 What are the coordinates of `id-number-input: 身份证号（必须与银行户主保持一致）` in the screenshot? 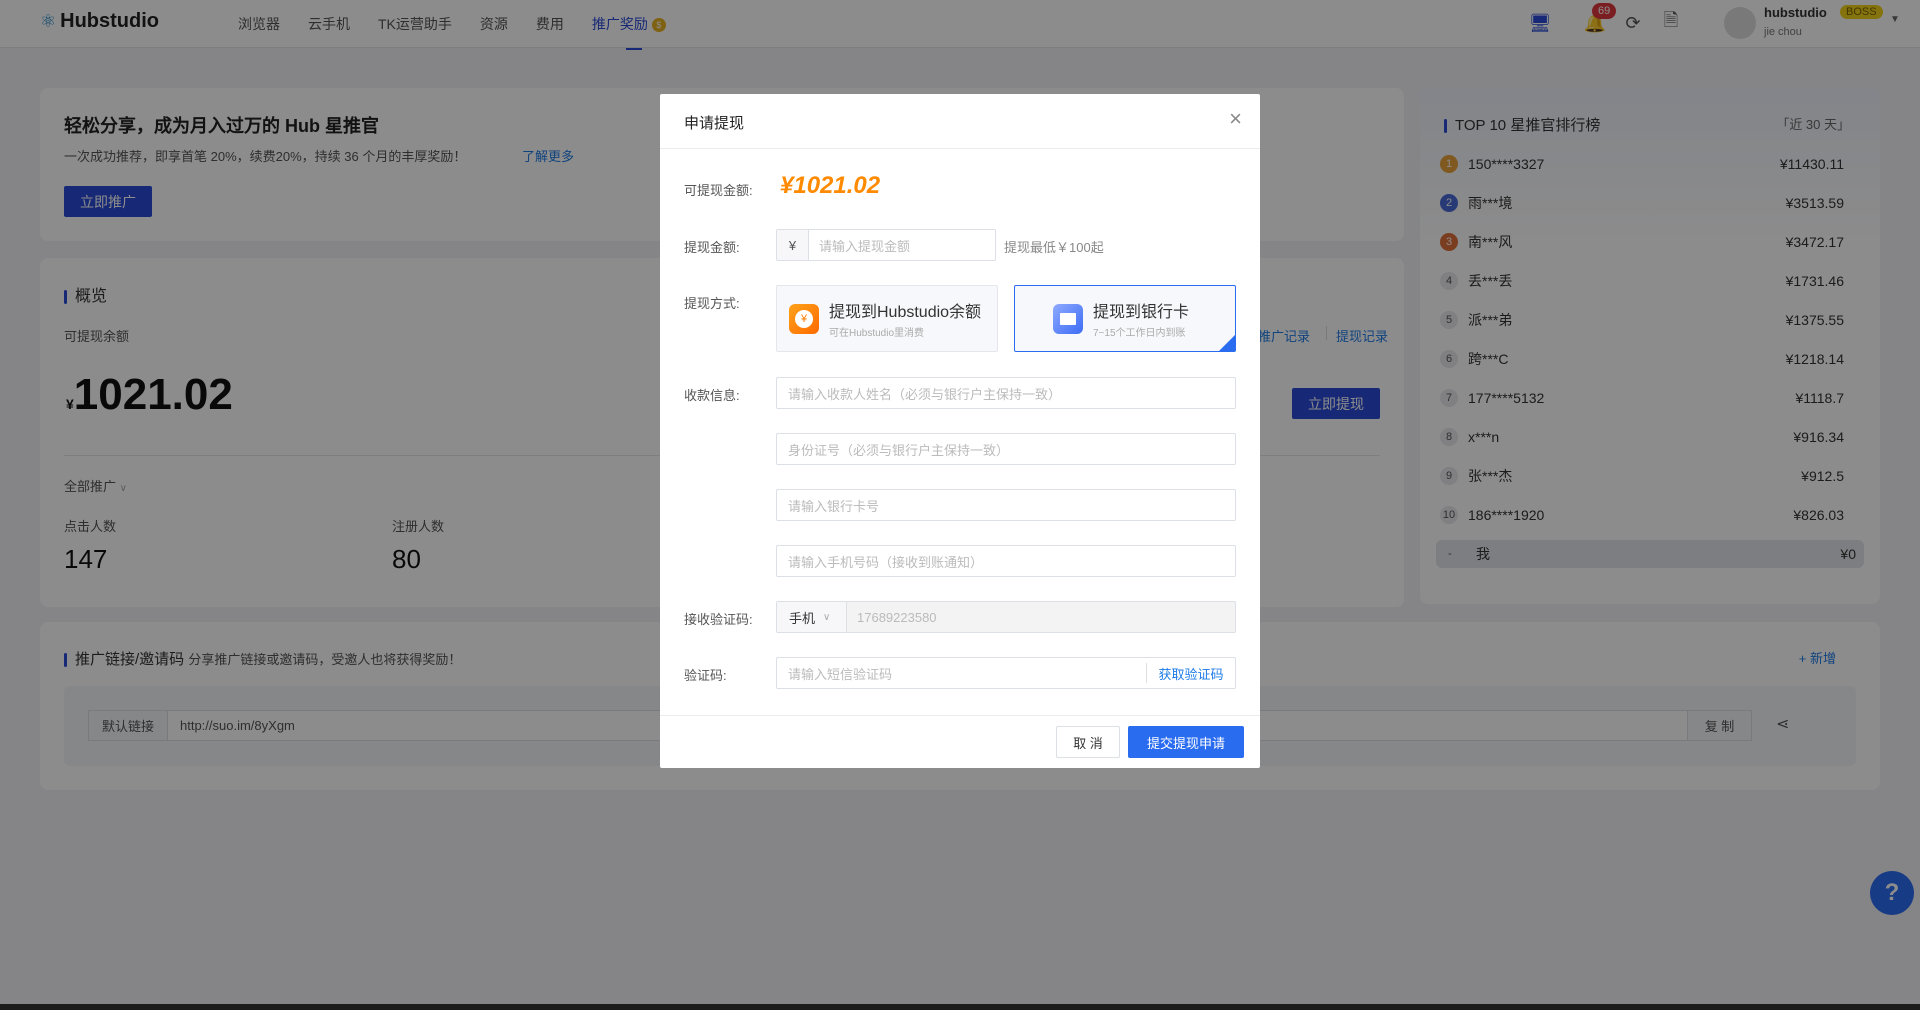 It's located at (1006, 449).